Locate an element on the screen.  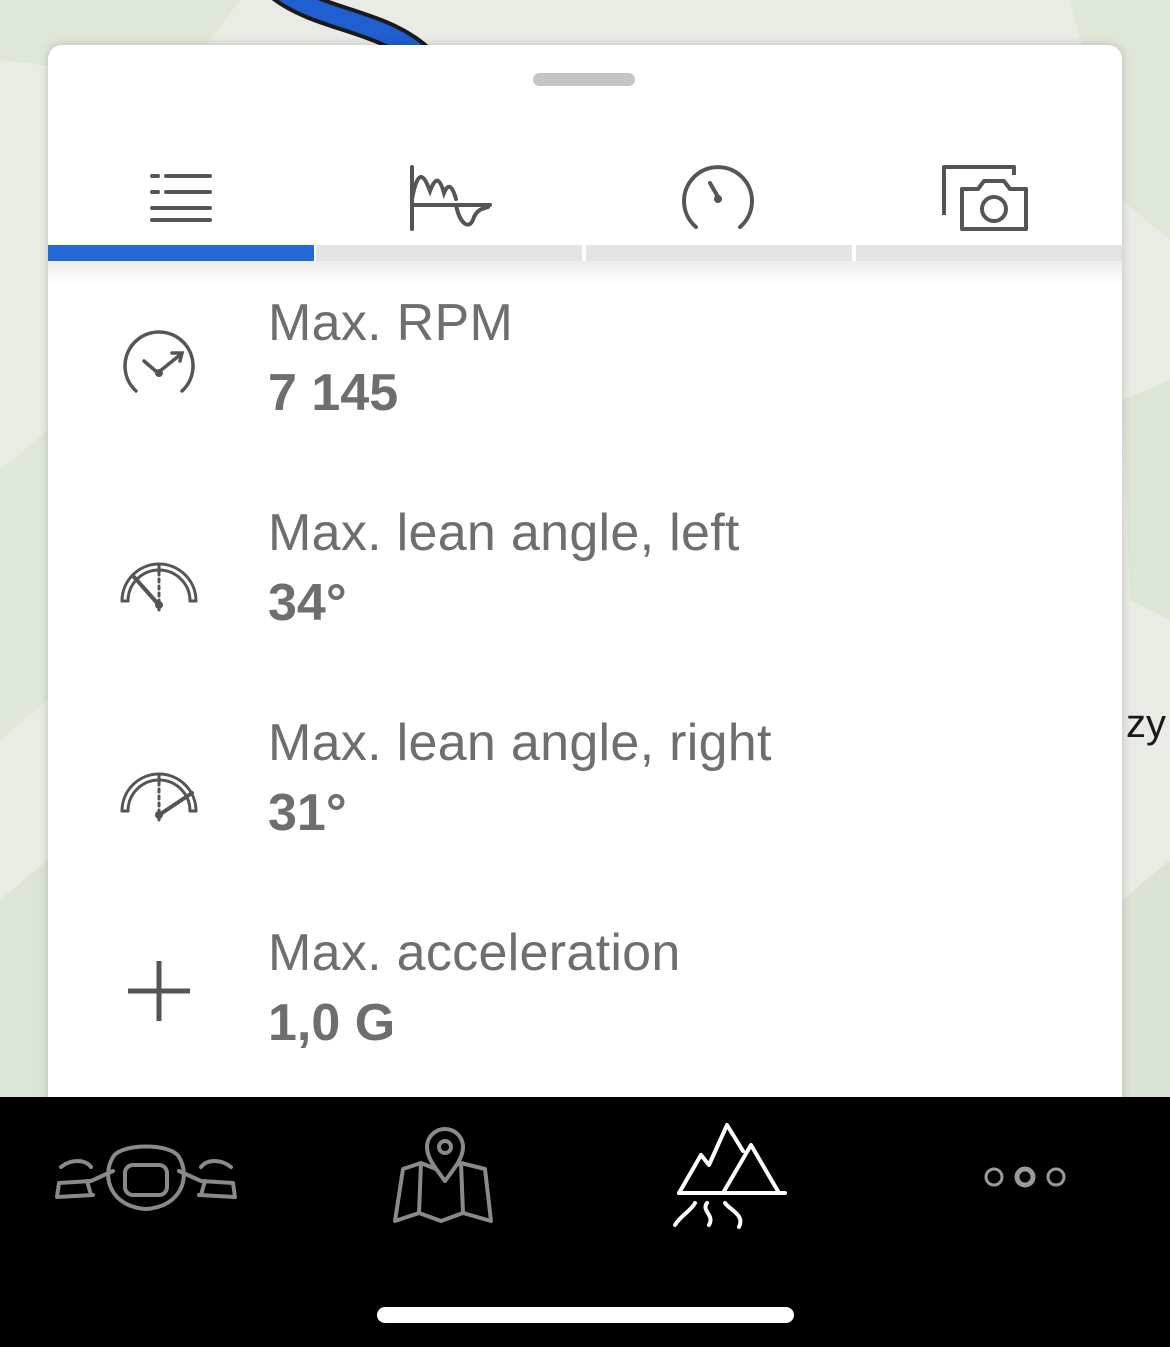
acceleration-plus-icon is located at coordinates (159, 991).